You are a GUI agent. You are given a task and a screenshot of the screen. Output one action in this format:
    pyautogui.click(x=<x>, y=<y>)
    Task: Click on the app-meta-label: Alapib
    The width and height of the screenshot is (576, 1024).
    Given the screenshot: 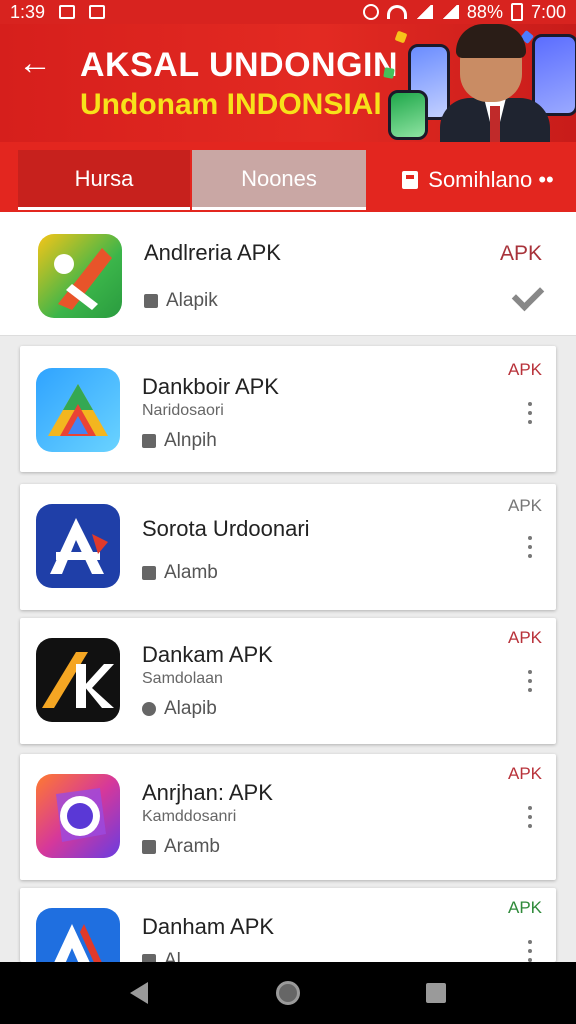 What is the action you would take?
    pyautogui.click(x=190, y=708)
    